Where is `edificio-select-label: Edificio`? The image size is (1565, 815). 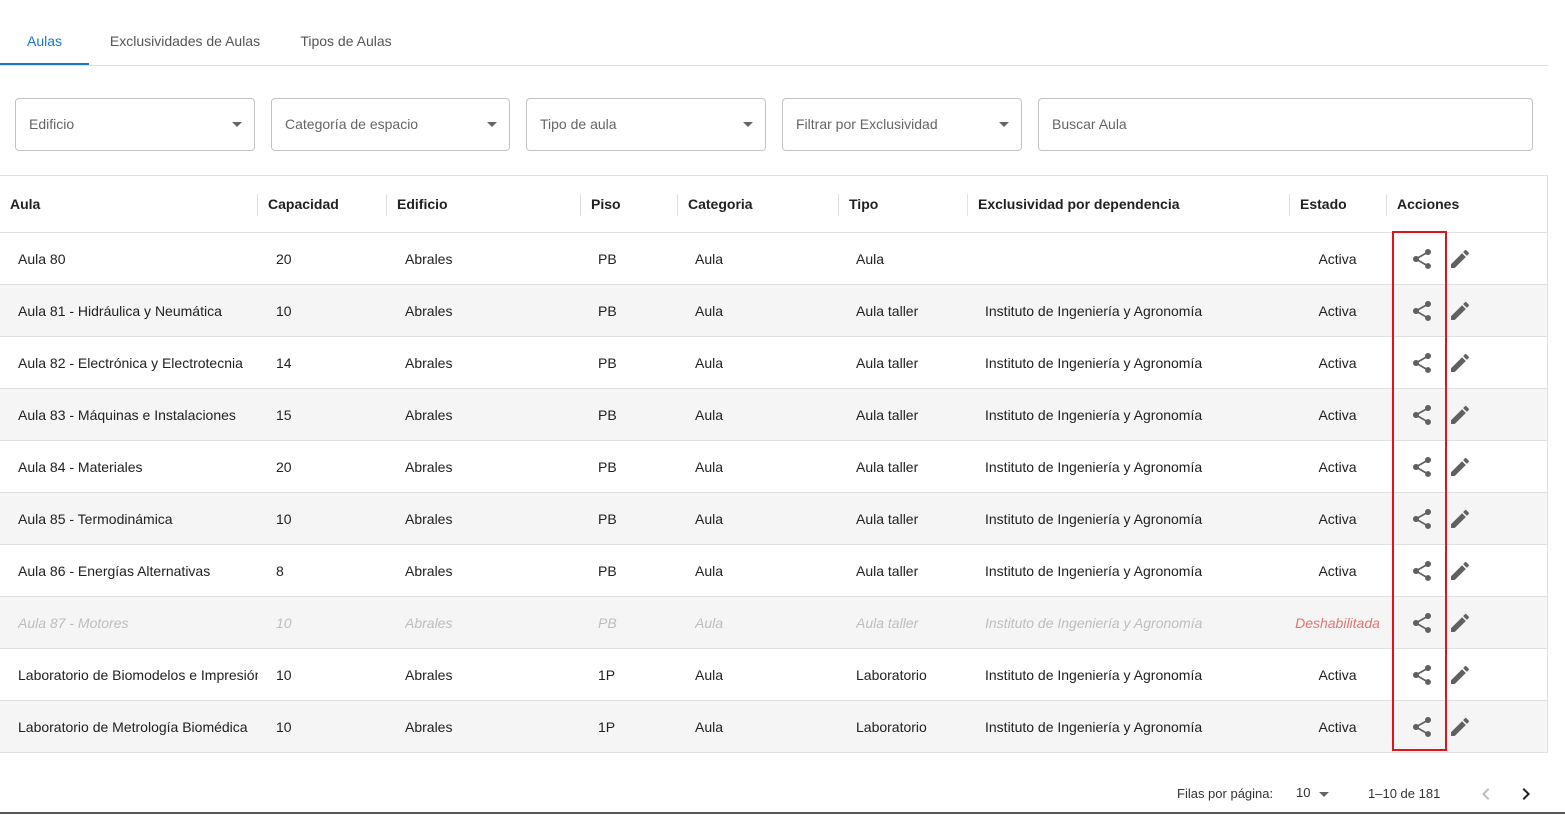 edificio-select-label: Edificio is located at coordinates (52, 124).